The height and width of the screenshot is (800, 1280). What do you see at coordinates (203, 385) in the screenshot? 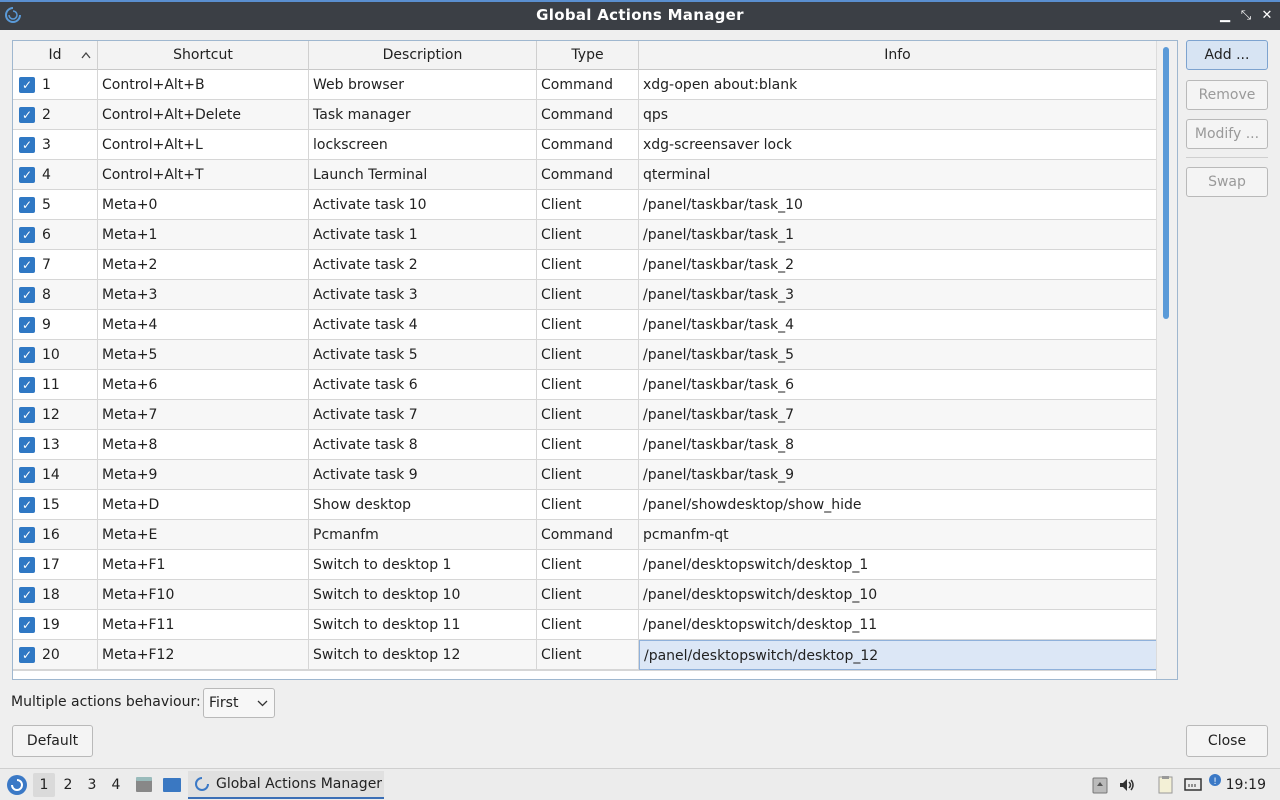
I see `shortcut-cell: Meta+6` at bounding box center [203, 385].